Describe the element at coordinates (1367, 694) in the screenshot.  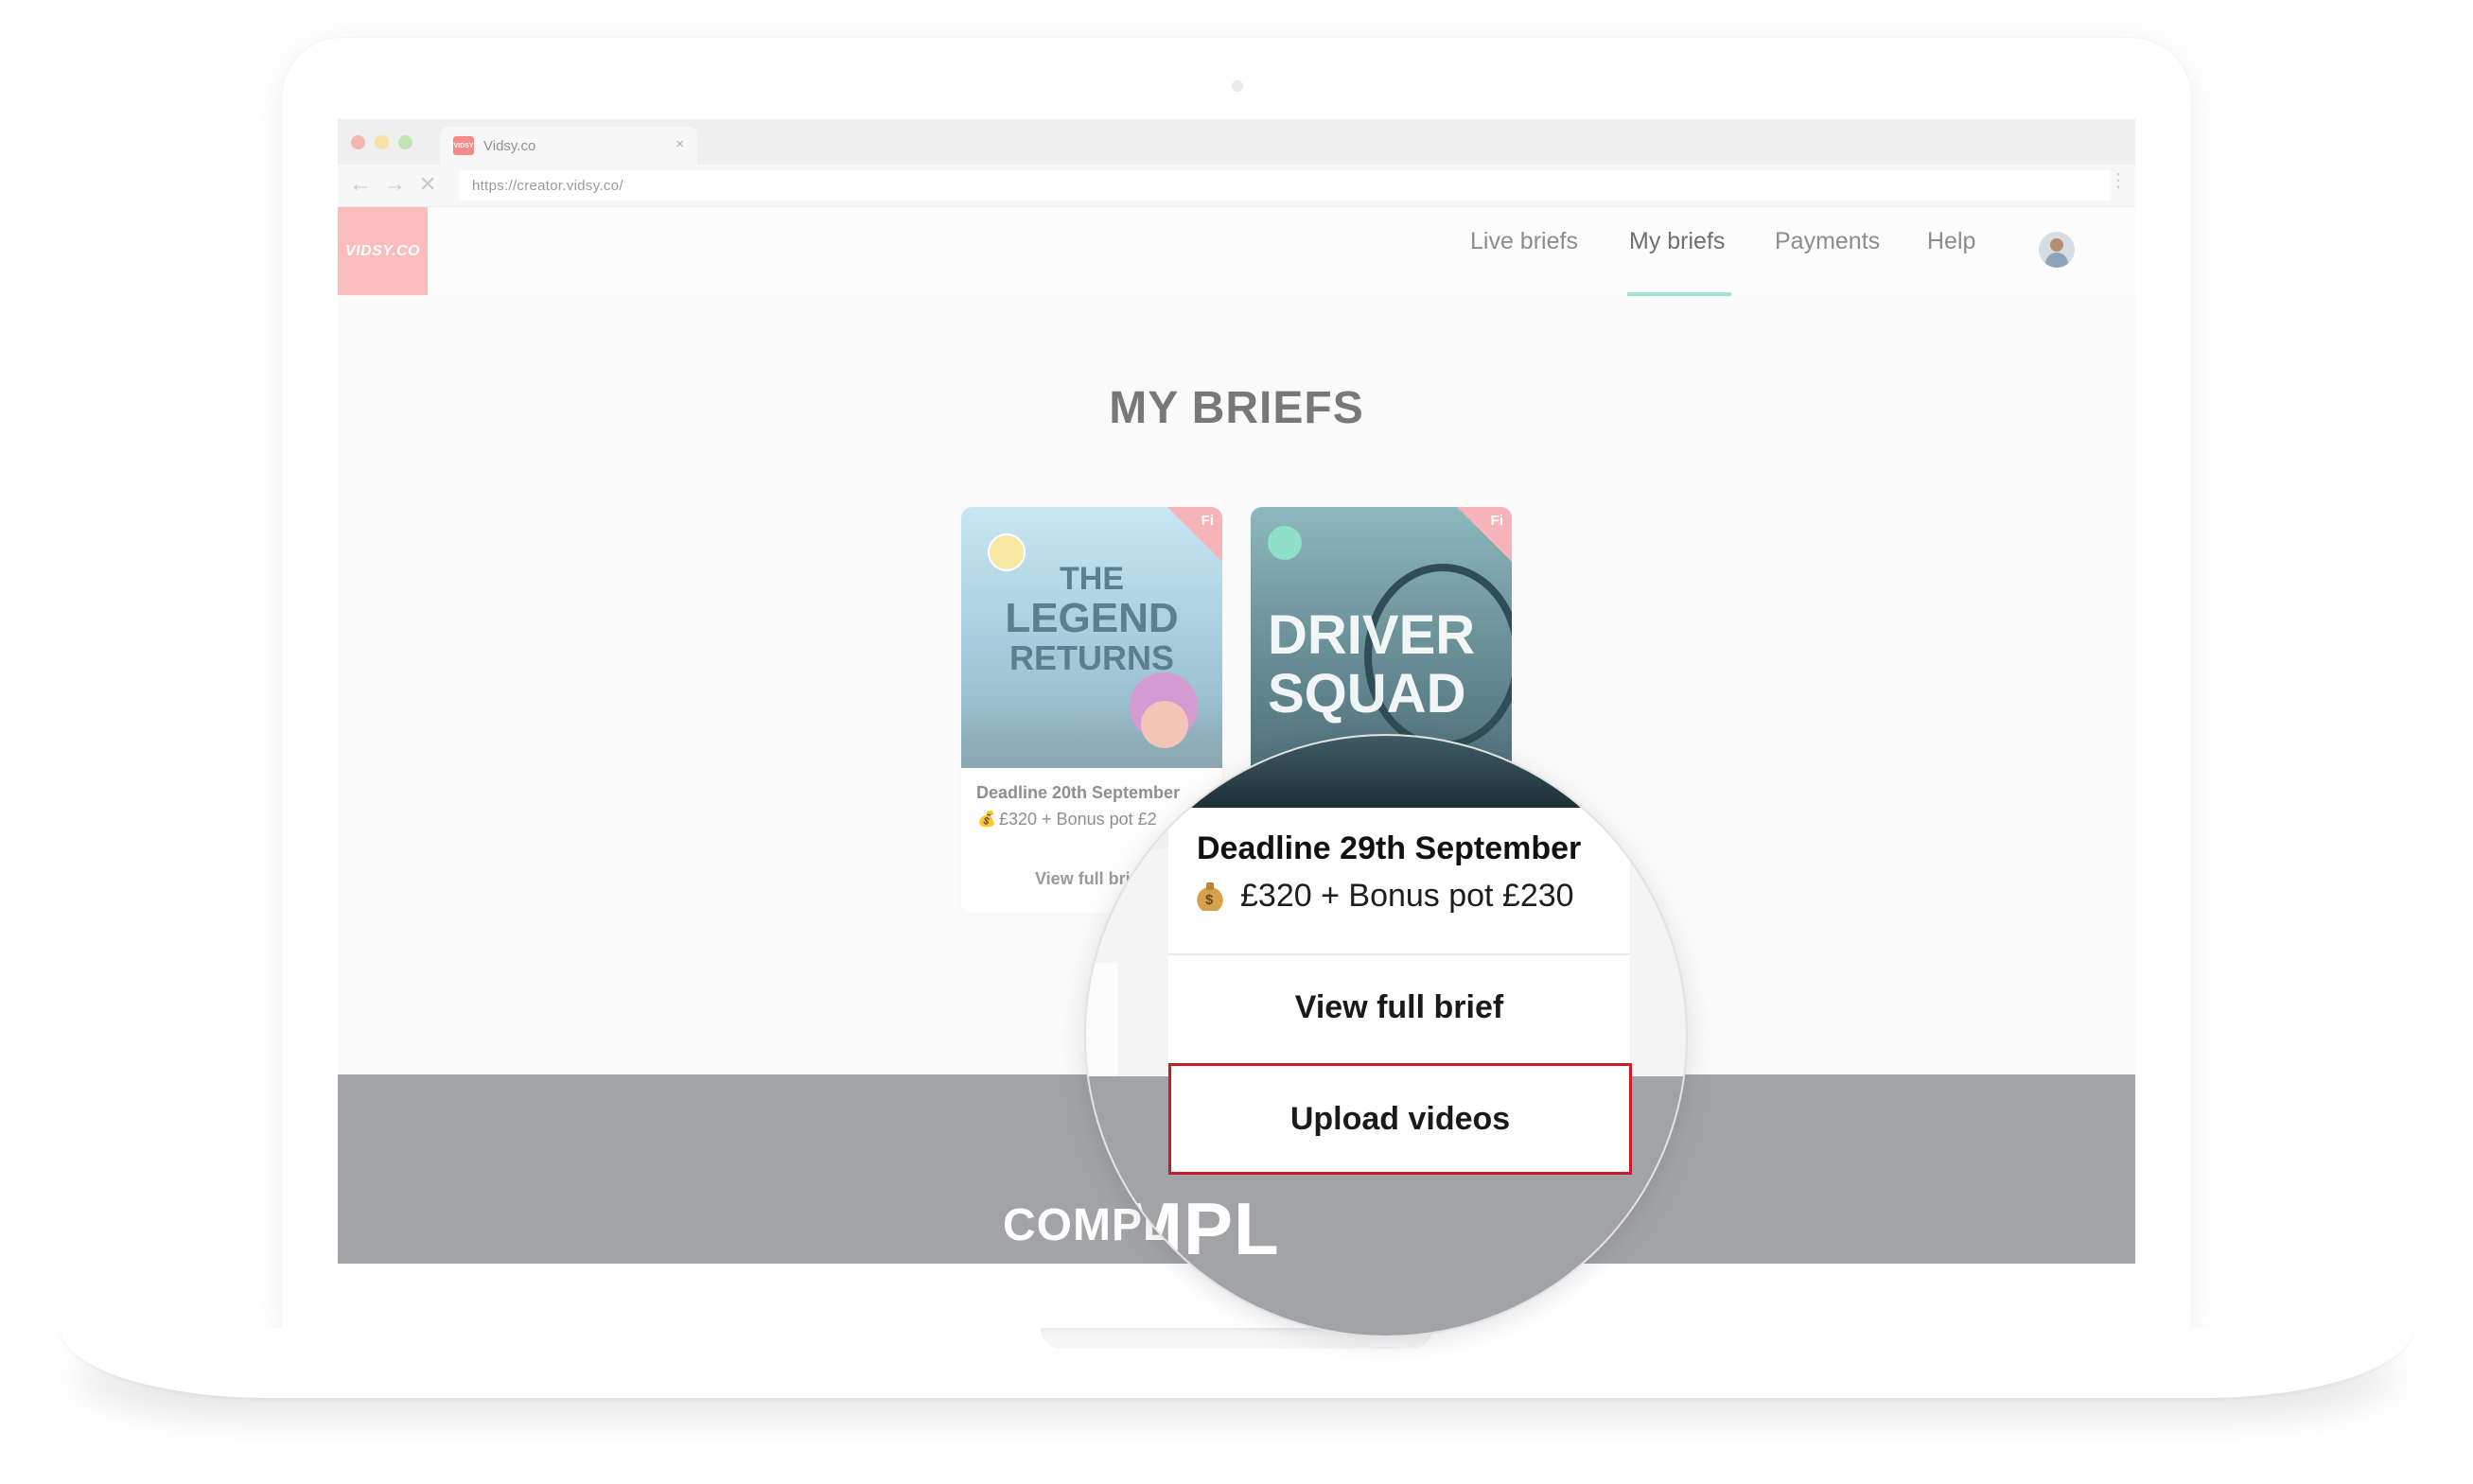
I see `thumbnail-title-line: SQUAD` at that location.